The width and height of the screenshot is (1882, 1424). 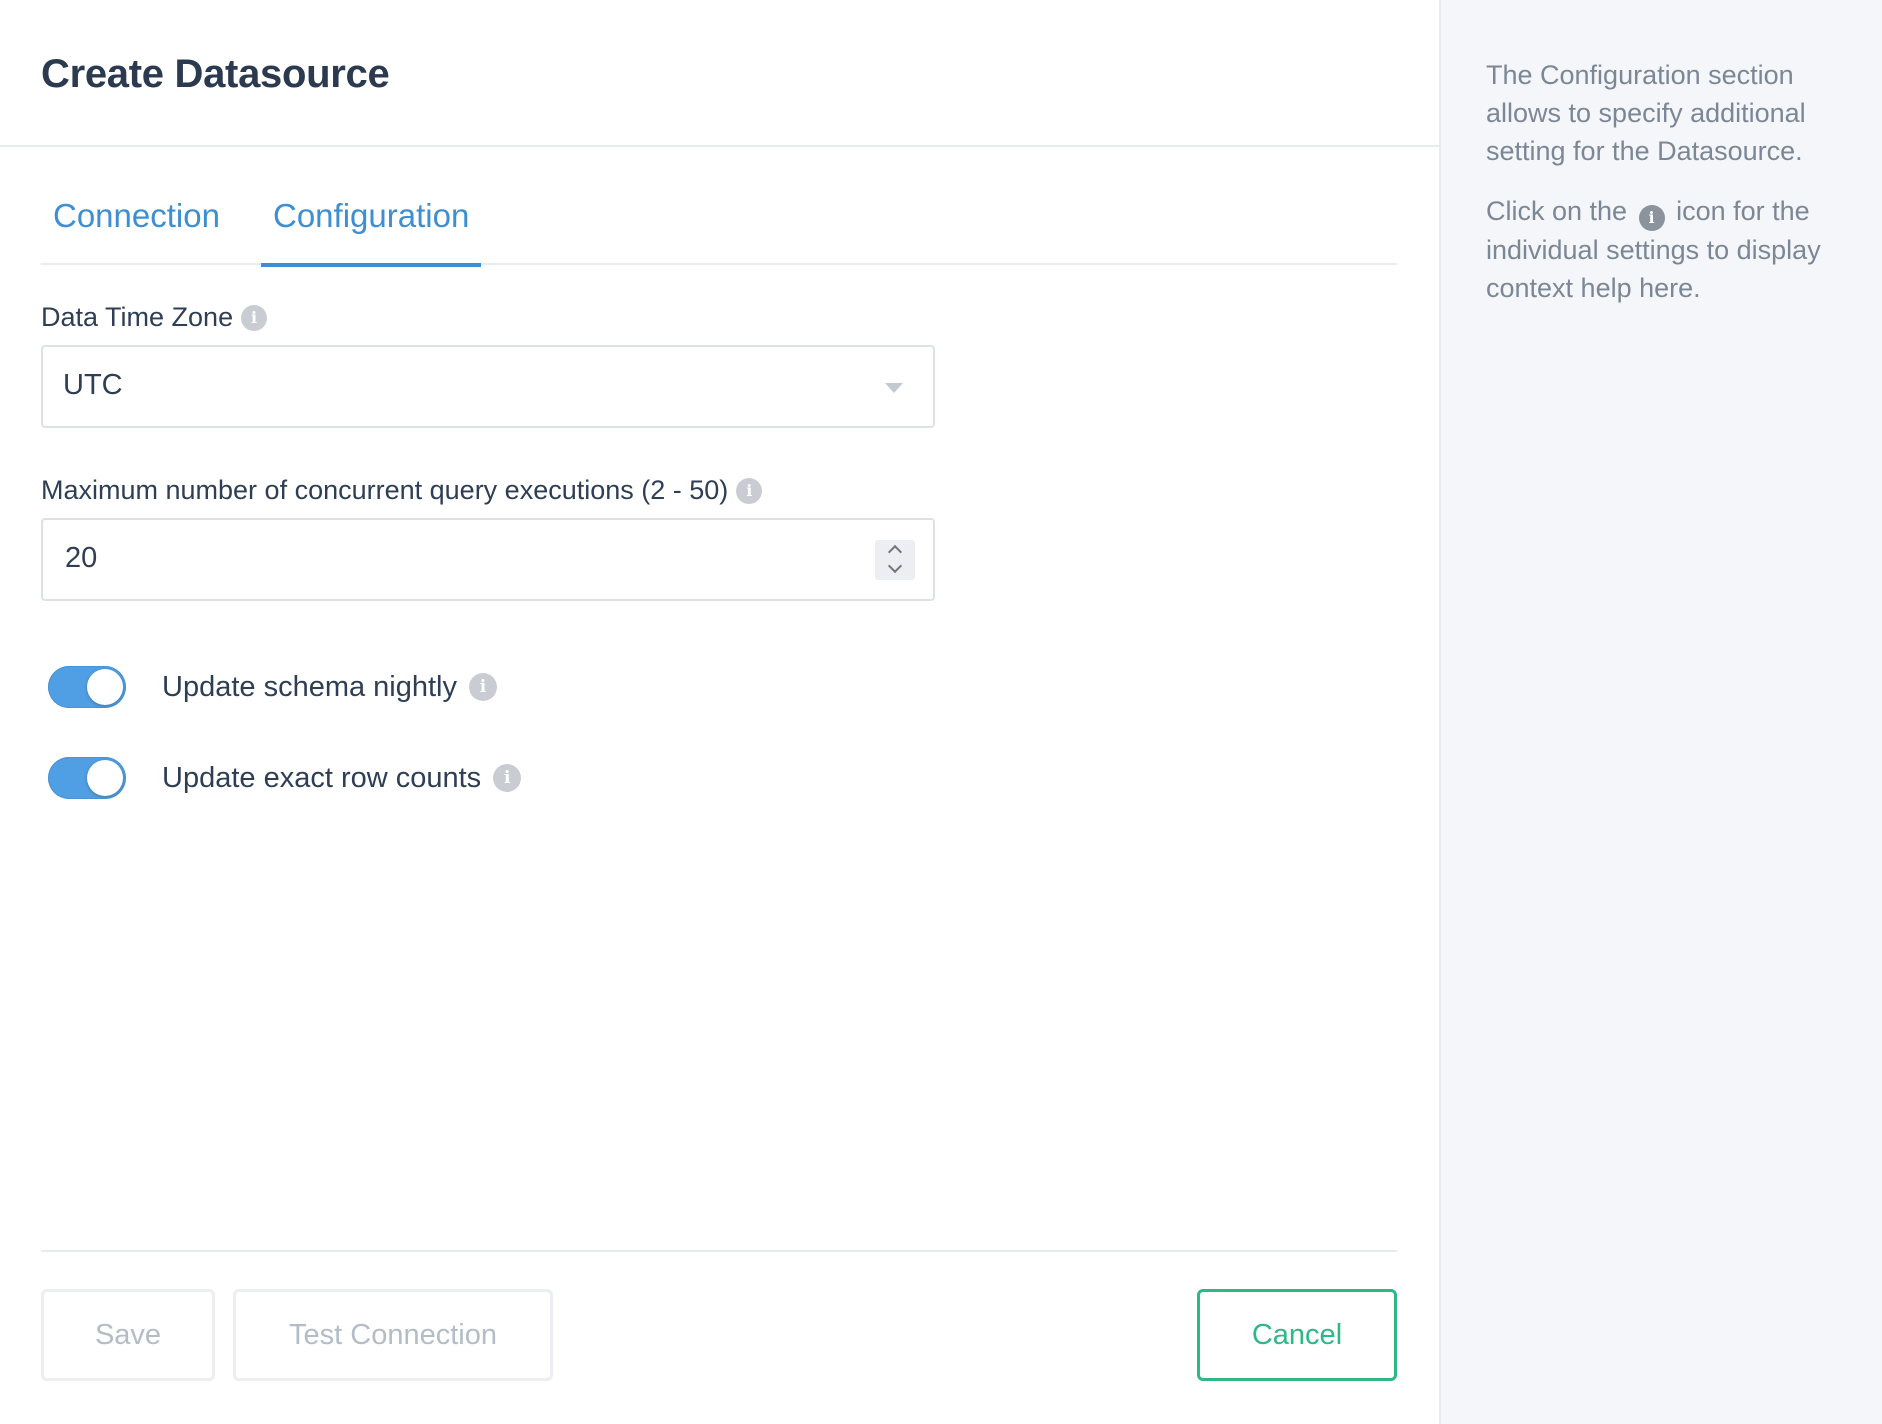 I want to click on save-button: Save, so click(x=128, y=1335).